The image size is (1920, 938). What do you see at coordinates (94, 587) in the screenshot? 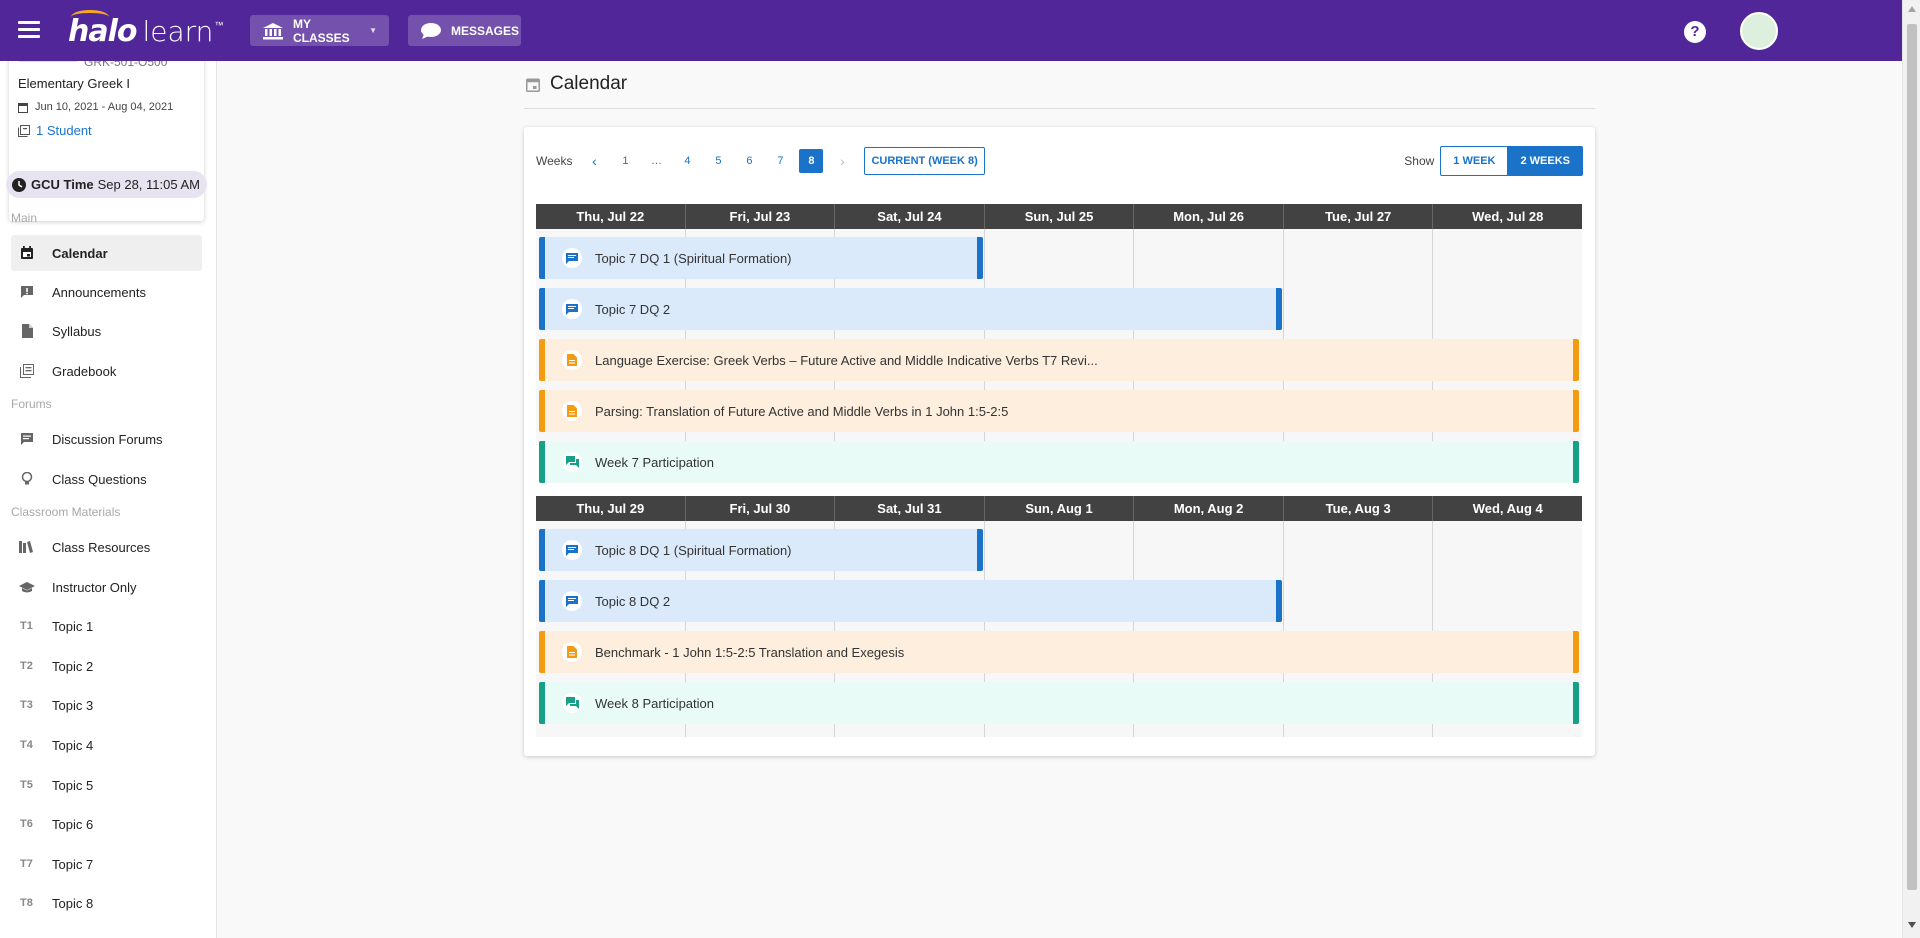
I see `sidebar-item-label: Instructor Only` at bounding box center [94, 587].